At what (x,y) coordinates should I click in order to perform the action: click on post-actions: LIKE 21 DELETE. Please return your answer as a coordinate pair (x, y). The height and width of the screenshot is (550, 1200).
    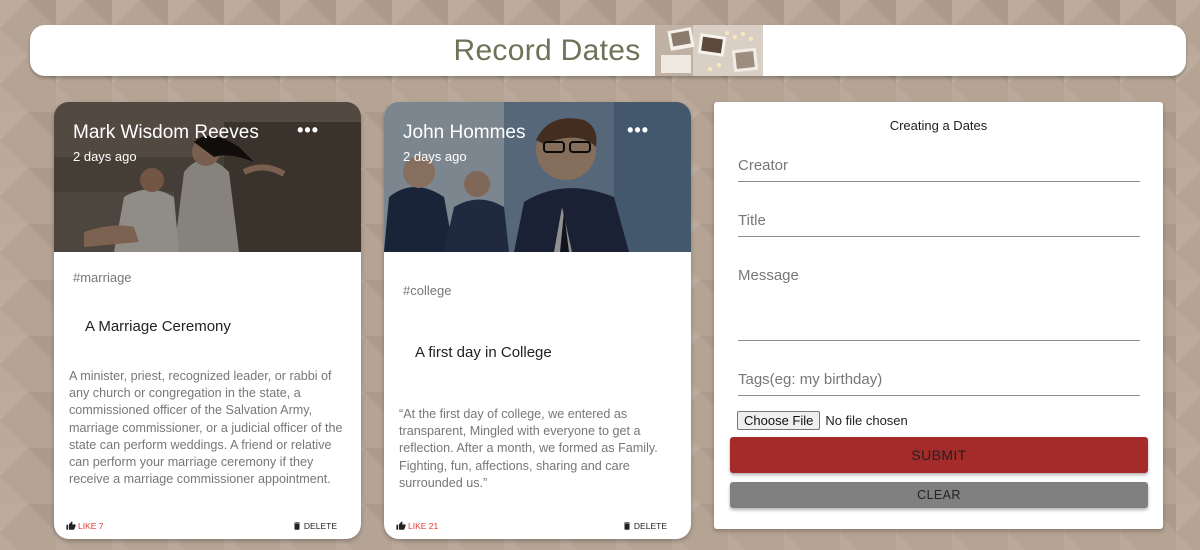
    Looking at the image, I should click on (531, 526).